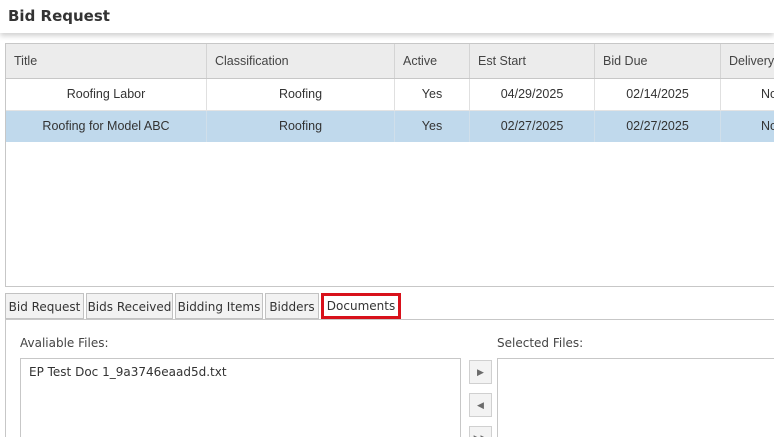 This screenshot has height=437, width=774. Describe the element at coordinates (432, 61) in the screenshot. I see `column-header-active: Active` at that location.